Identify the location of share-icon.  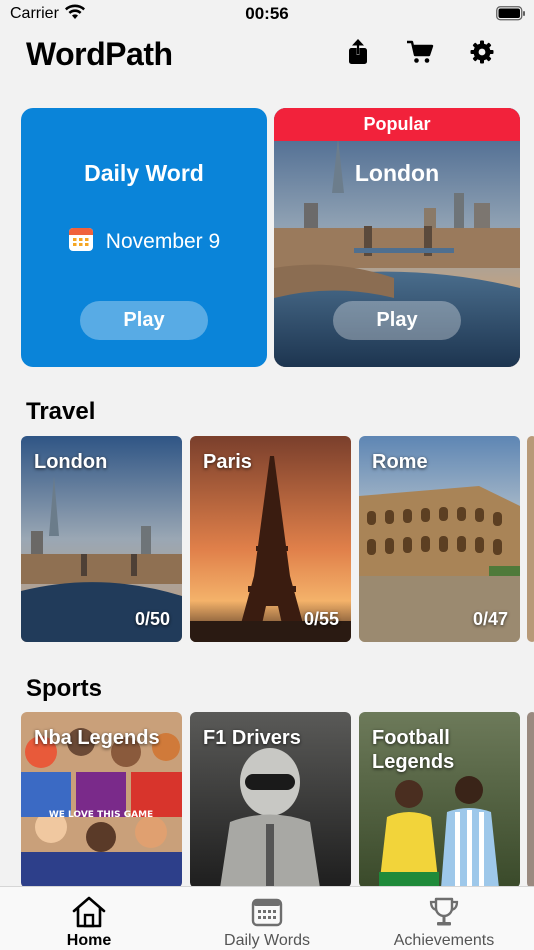
(358, 54).